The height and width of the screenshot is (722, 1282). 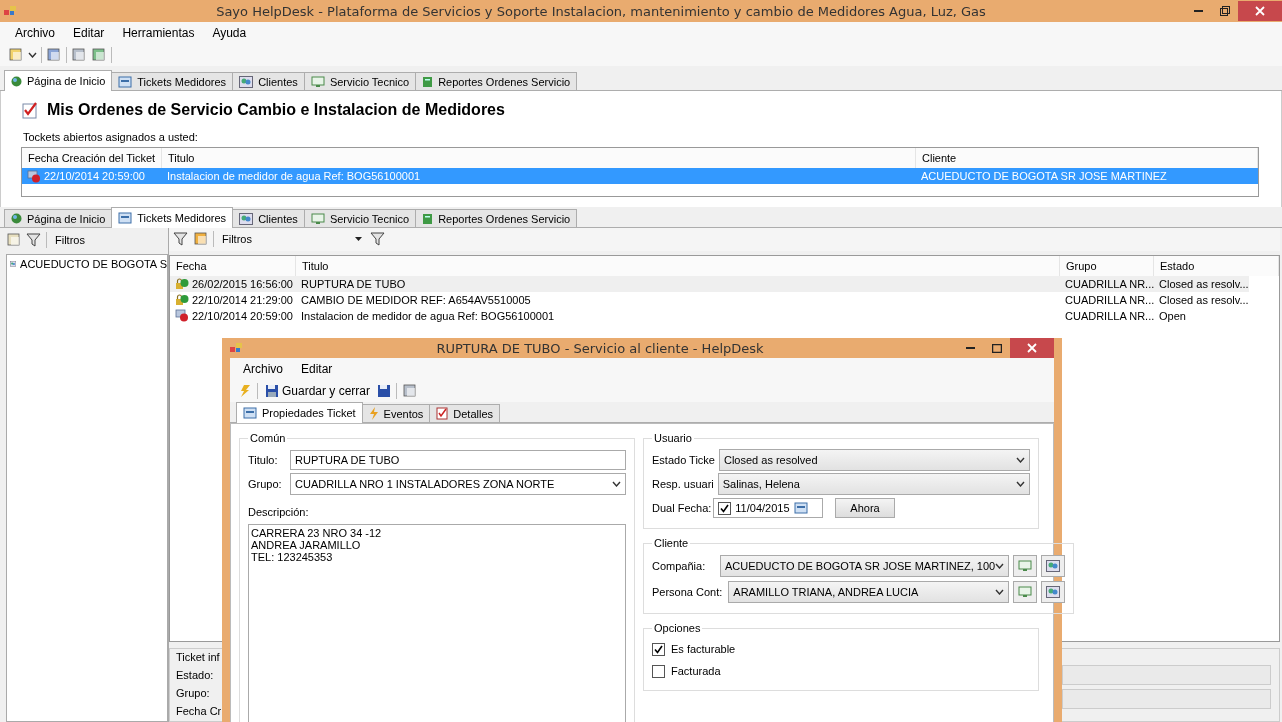 I want to click on menu-item: Herramientas, so click(x=158, y=33).